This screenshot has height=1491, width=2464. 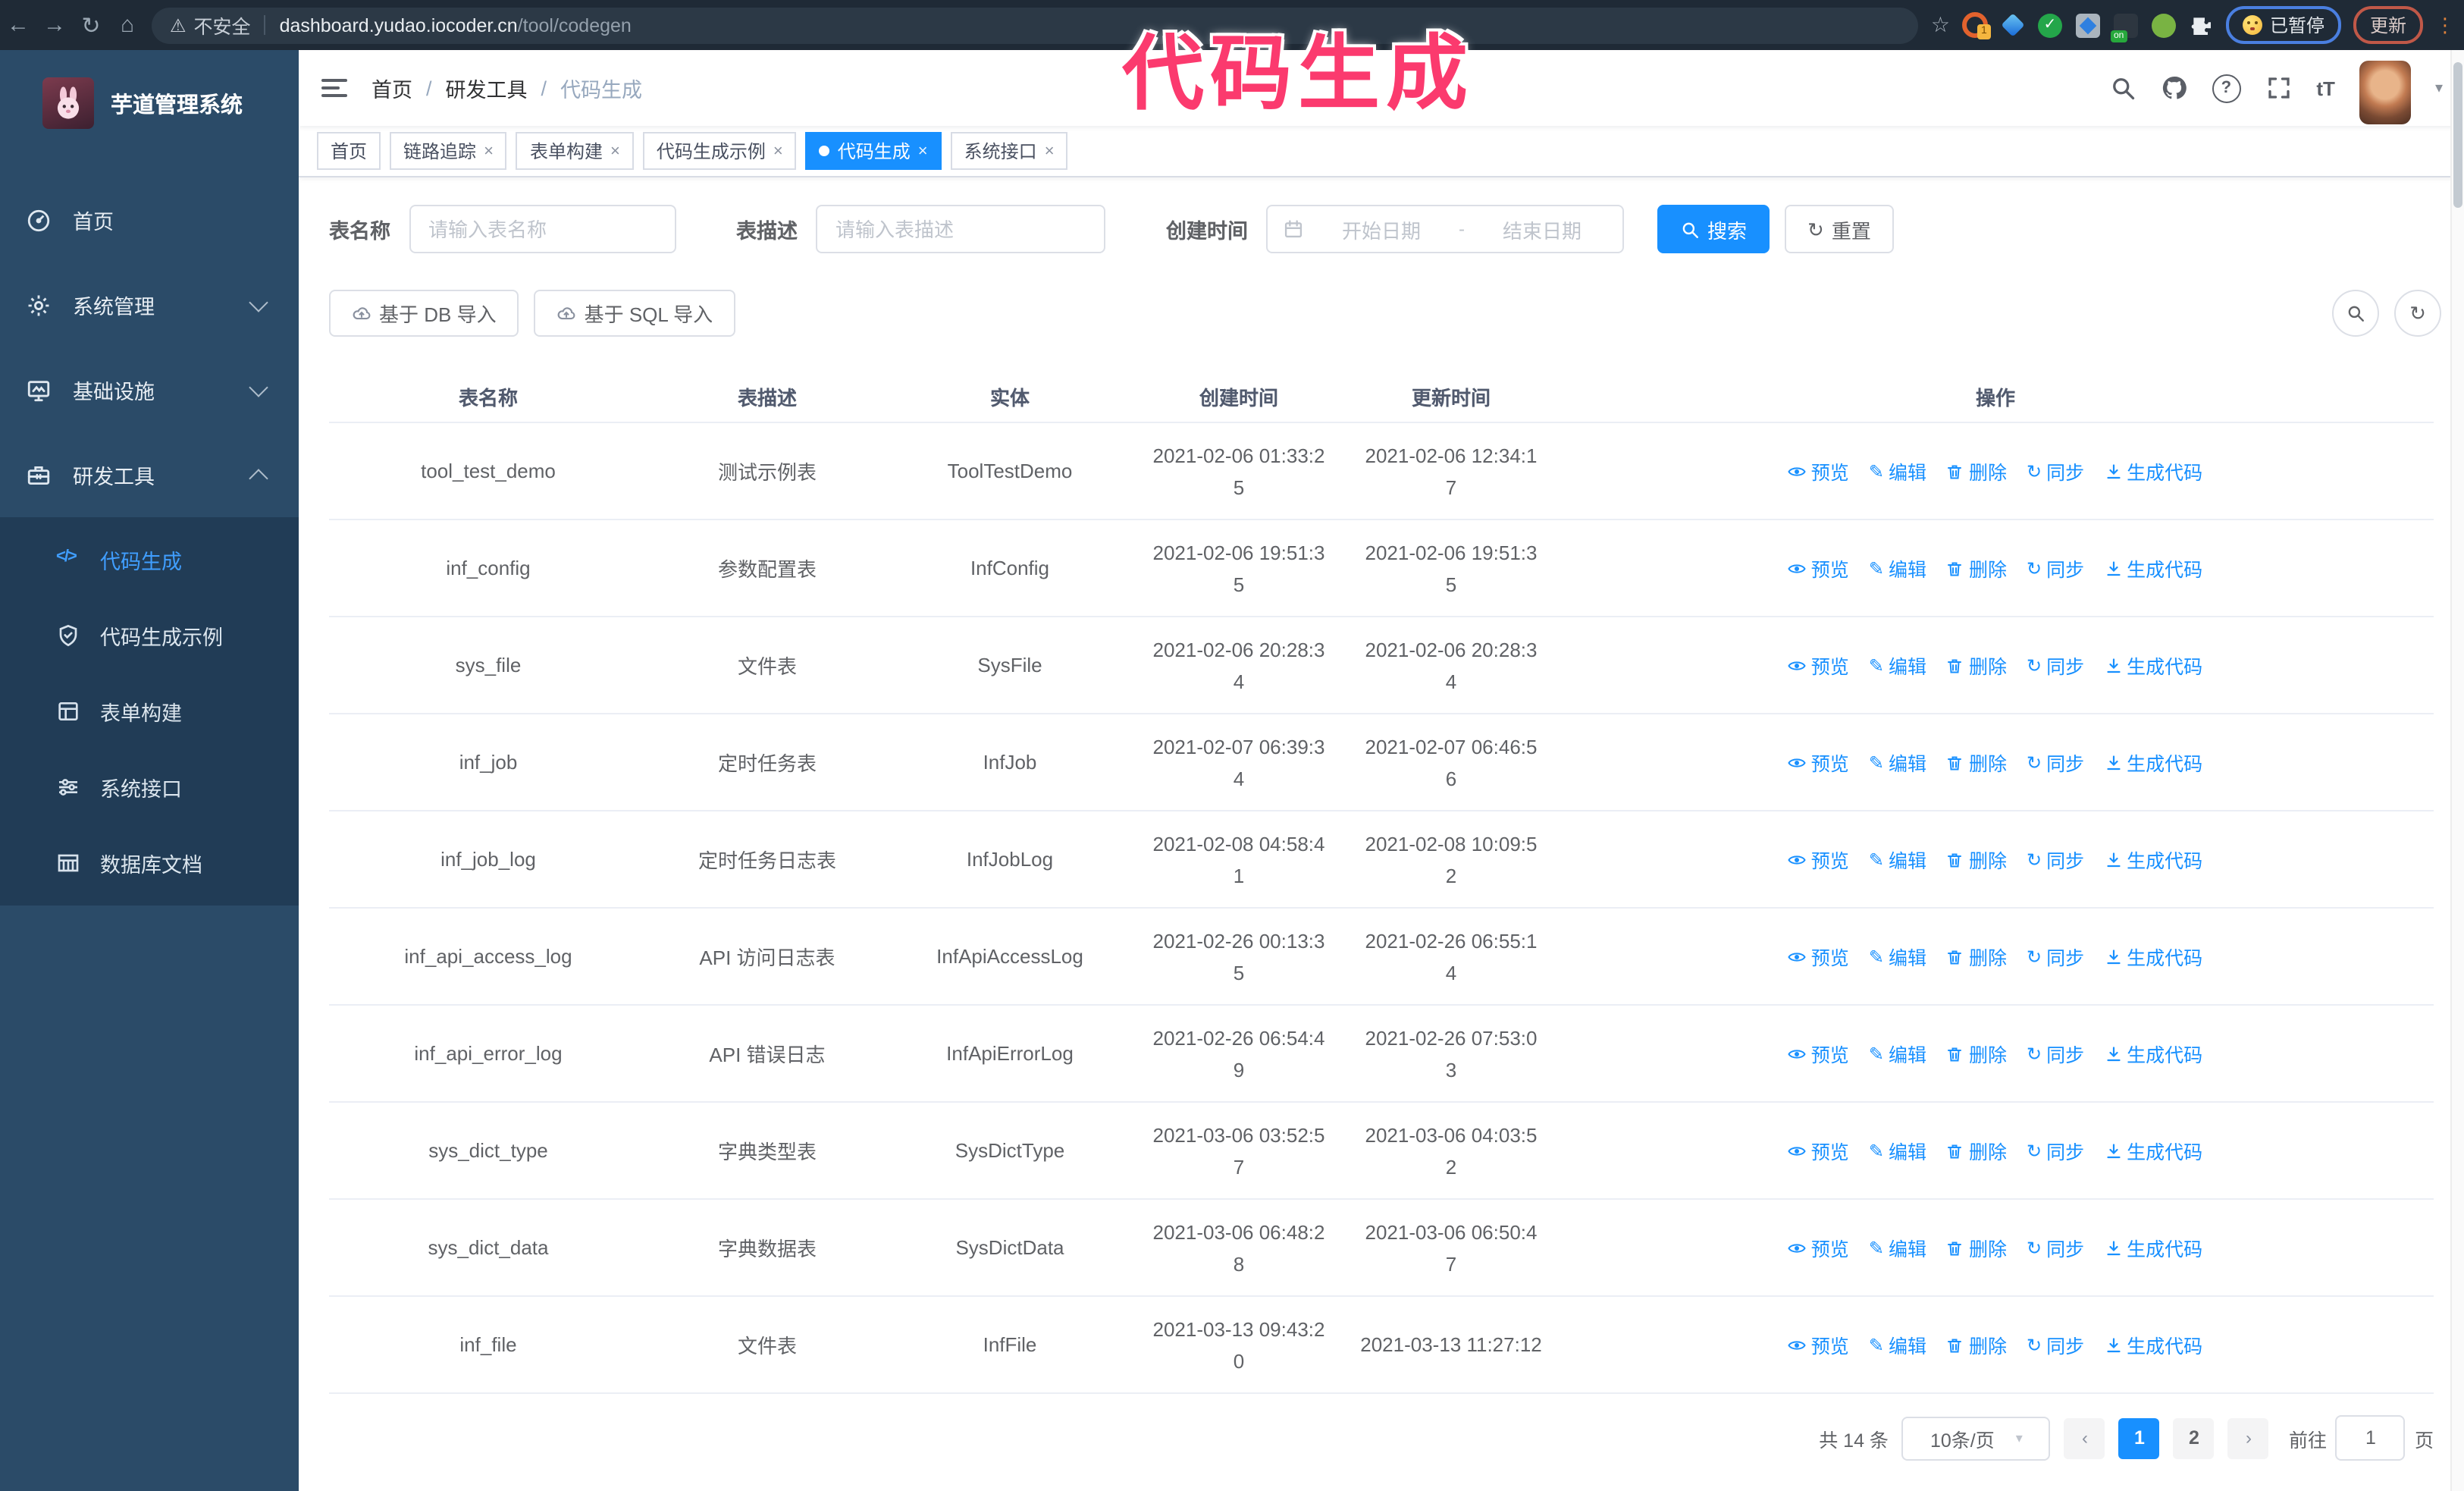 I want to click on goto-page-input, so click(x=2370, y=1438).